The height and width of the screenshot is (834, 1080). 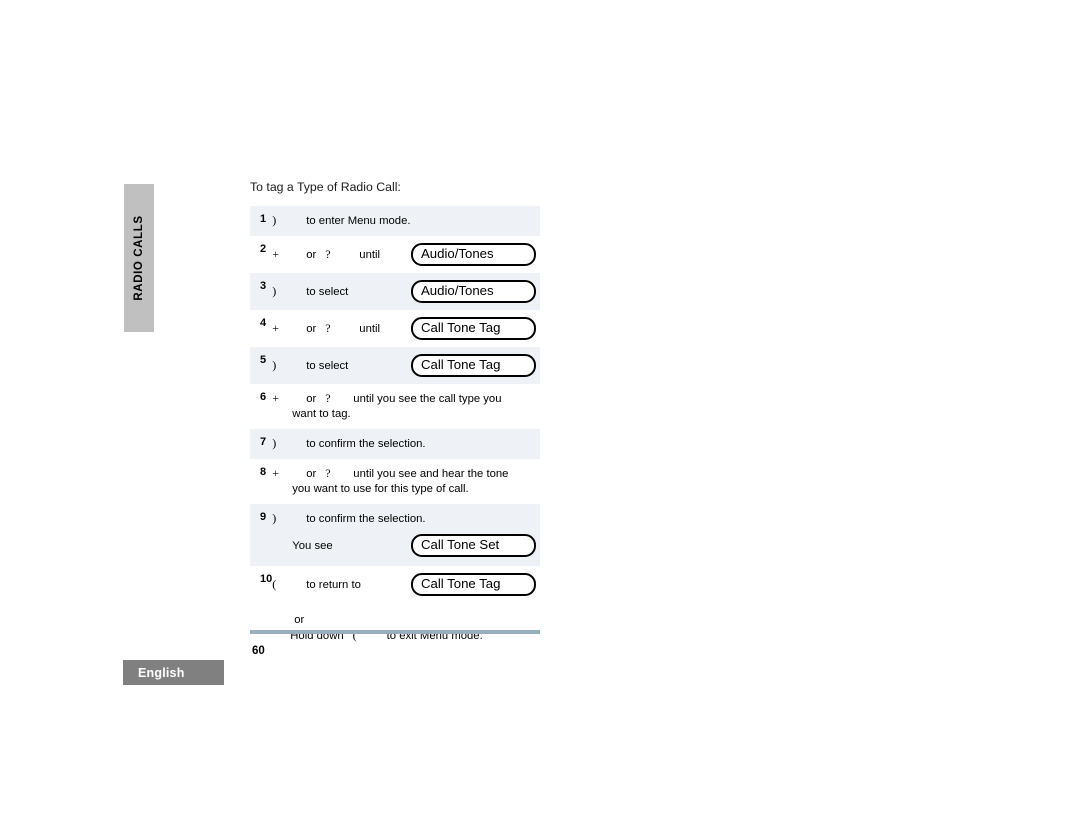 I want to click on table-row: 10 ( to return to Call Tone Tag, so click(x=395, y=584).